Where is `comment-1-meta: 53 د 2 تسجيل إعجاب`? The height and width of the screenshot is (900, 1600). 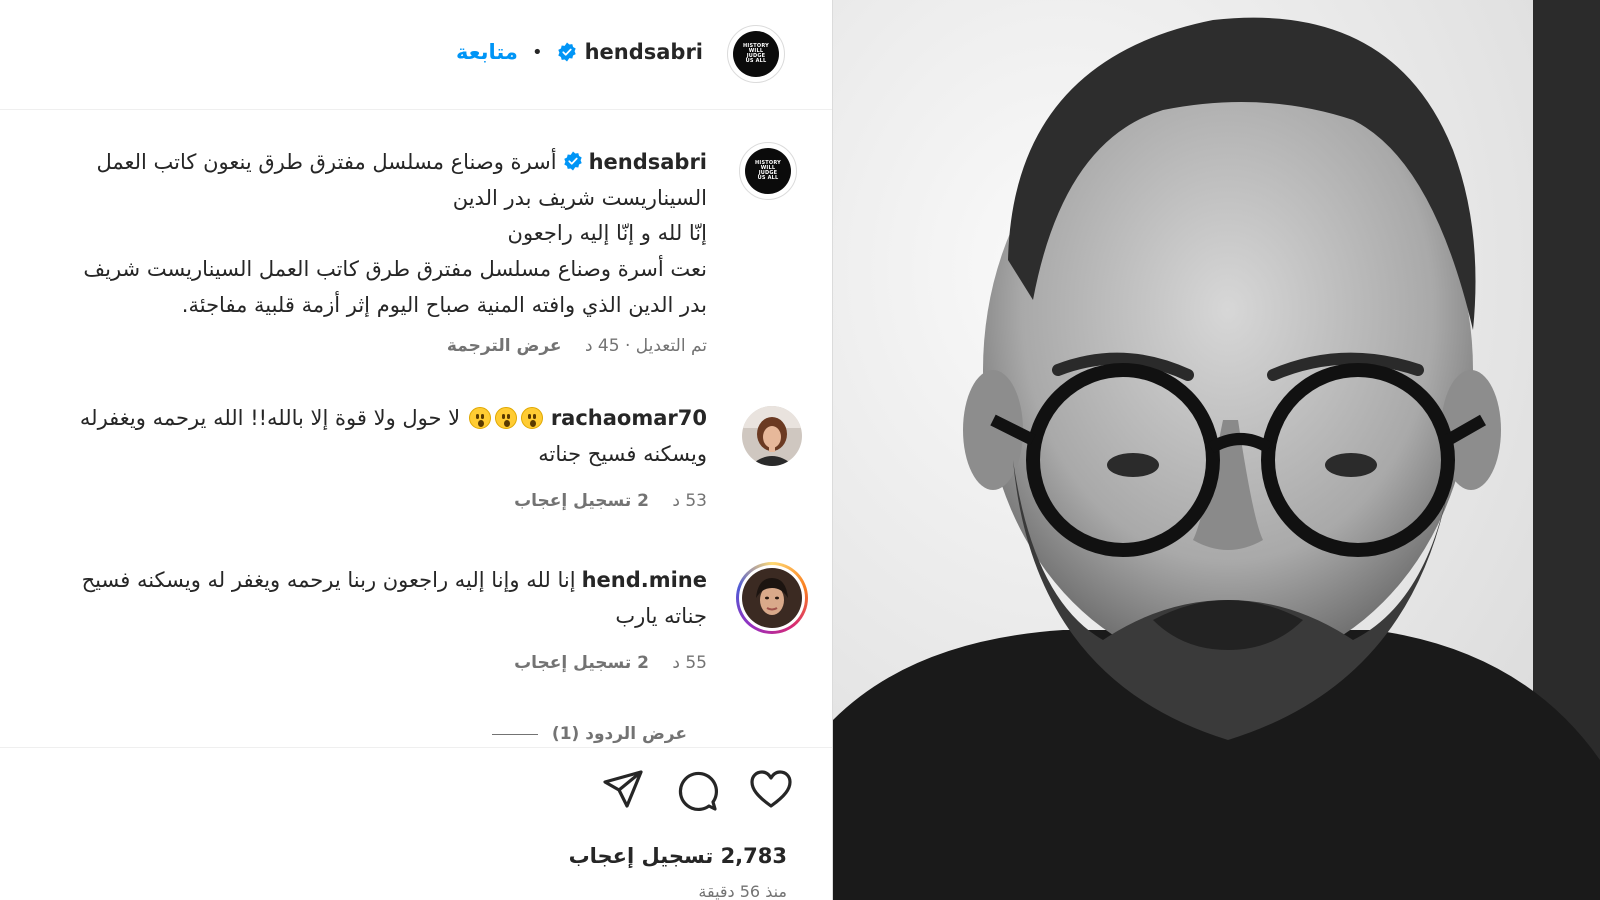
comment-1-meta: 53 د 2 تسجيل إعجاب is located at coordinates (610, 501).